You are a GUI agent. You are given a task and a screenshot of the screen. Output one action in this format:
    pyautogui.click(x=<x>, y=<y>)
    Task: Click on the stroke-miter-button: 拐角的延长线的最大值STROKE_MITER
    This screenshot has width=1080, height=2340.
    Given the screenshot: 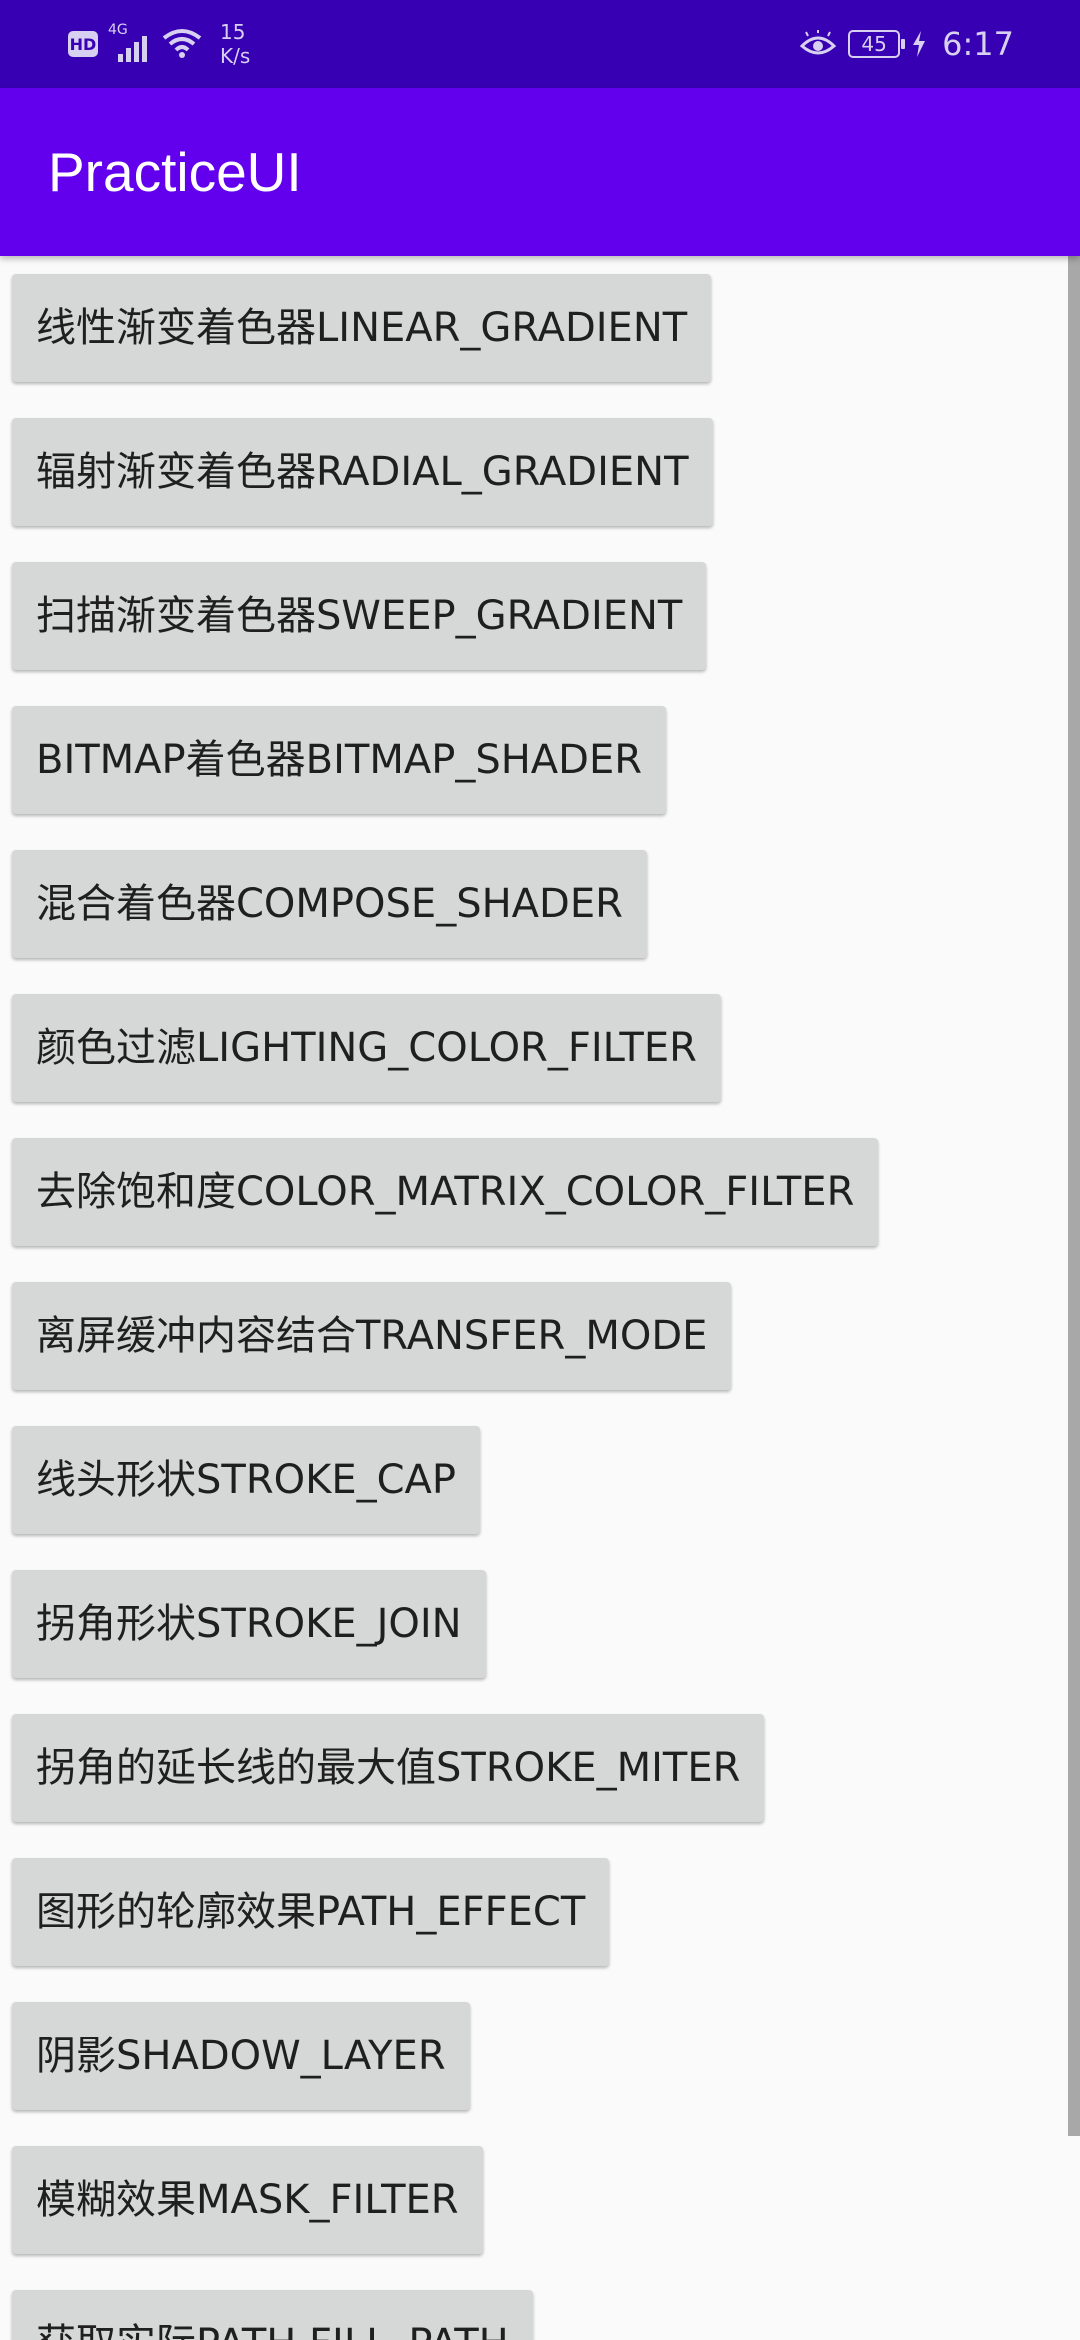 What is the action you would take?
    pyautogui.click(x=388, y=1768)
    